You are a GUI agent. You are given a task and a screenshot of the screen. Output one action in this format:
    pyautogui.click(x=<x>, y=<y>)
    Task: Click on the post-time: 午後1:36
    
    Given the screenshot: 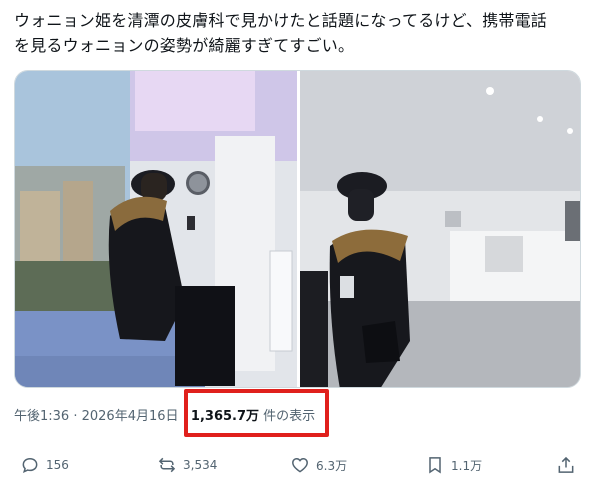 What is the action you would take?
    pyautogui.click(x=41, y=416)
    